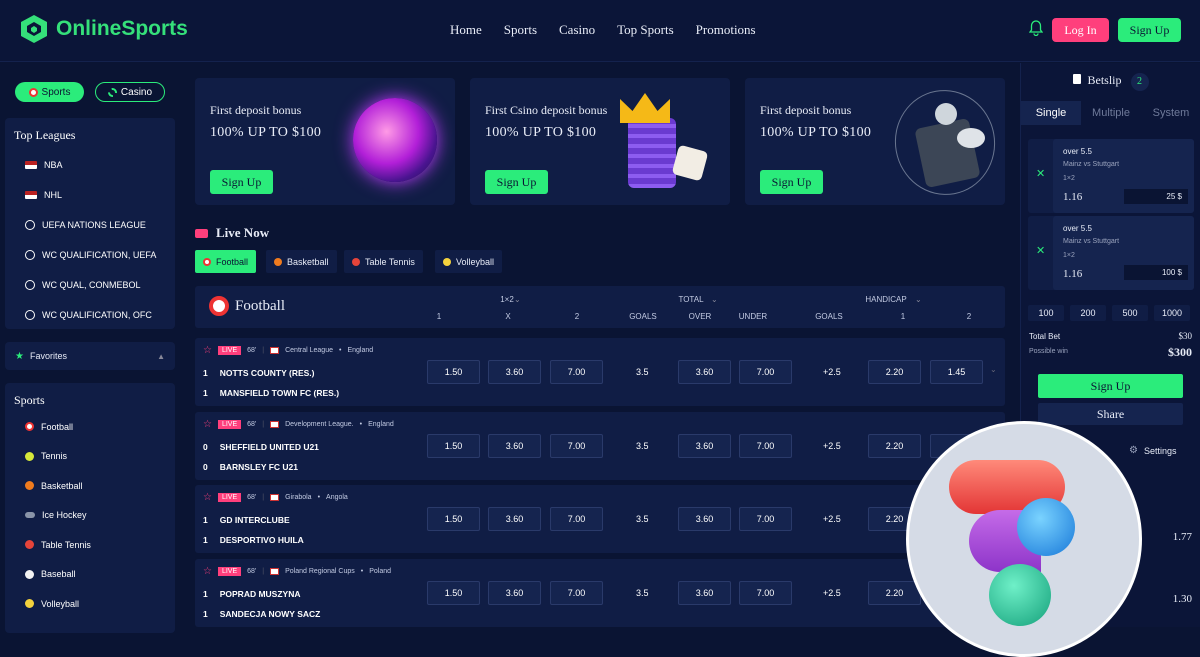 The height and width of the screenshot is (657, 1200). I want to click on score-home: 1, so click(205, 373).